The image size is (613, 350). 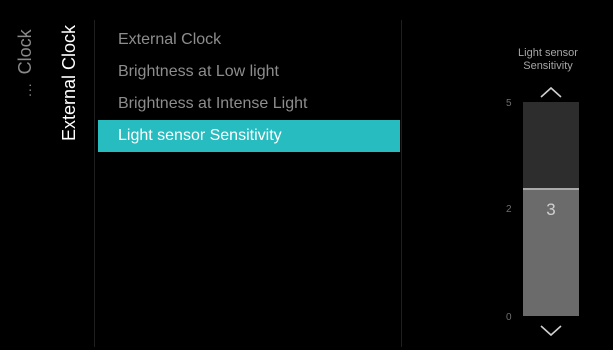 What do you see at coordinates (249, 136) in the screenshot?
I see `menu-item-light-sensor-sensitivity: Light sensor Sensitivity` at bounding box center [249, 136].